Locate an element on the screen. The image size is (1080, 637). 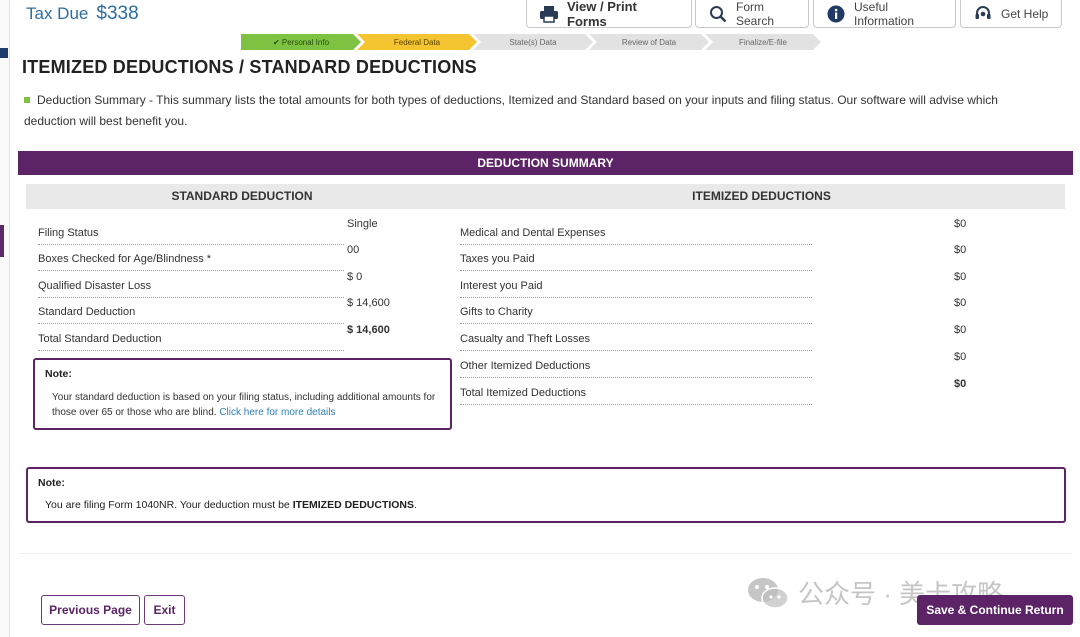
left-rail is located at coordinates (5, 318).